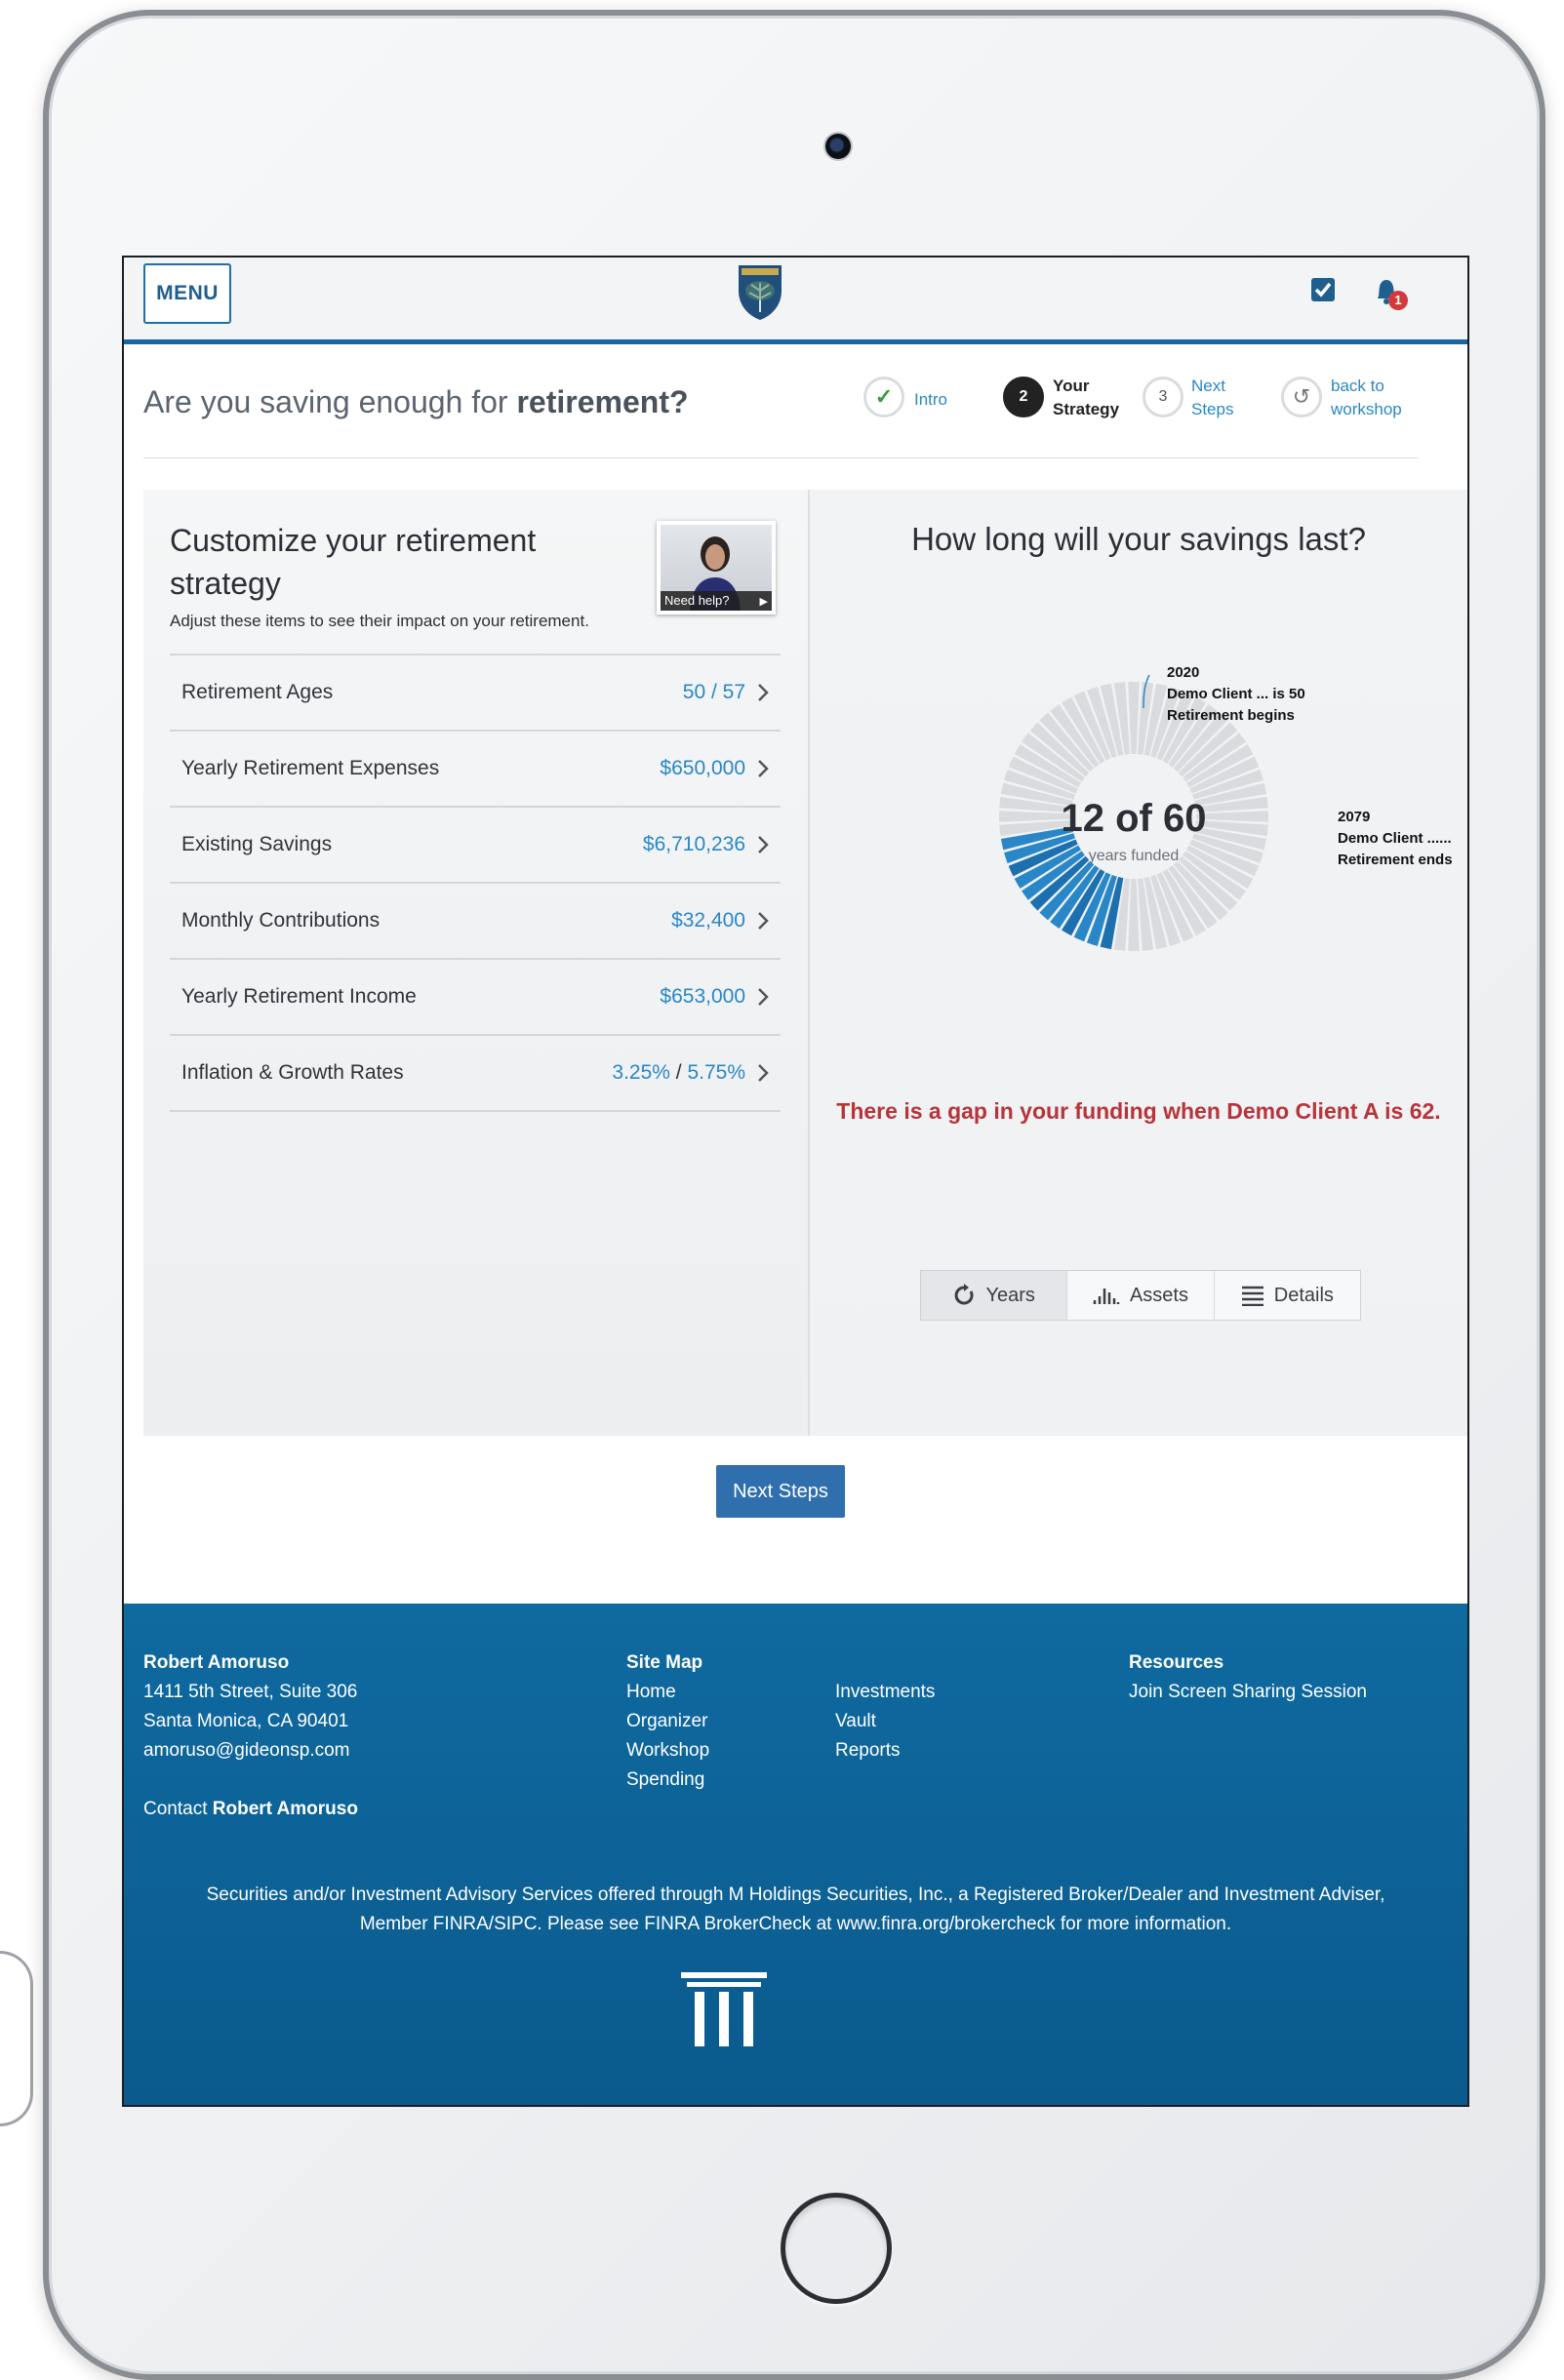 The height and width of the screenshot is (2380, 1564). What do you see at coordinates (1163, 397) in the screenshot?
I see `step-next-number: 3` at bounding box center [1163, 397].